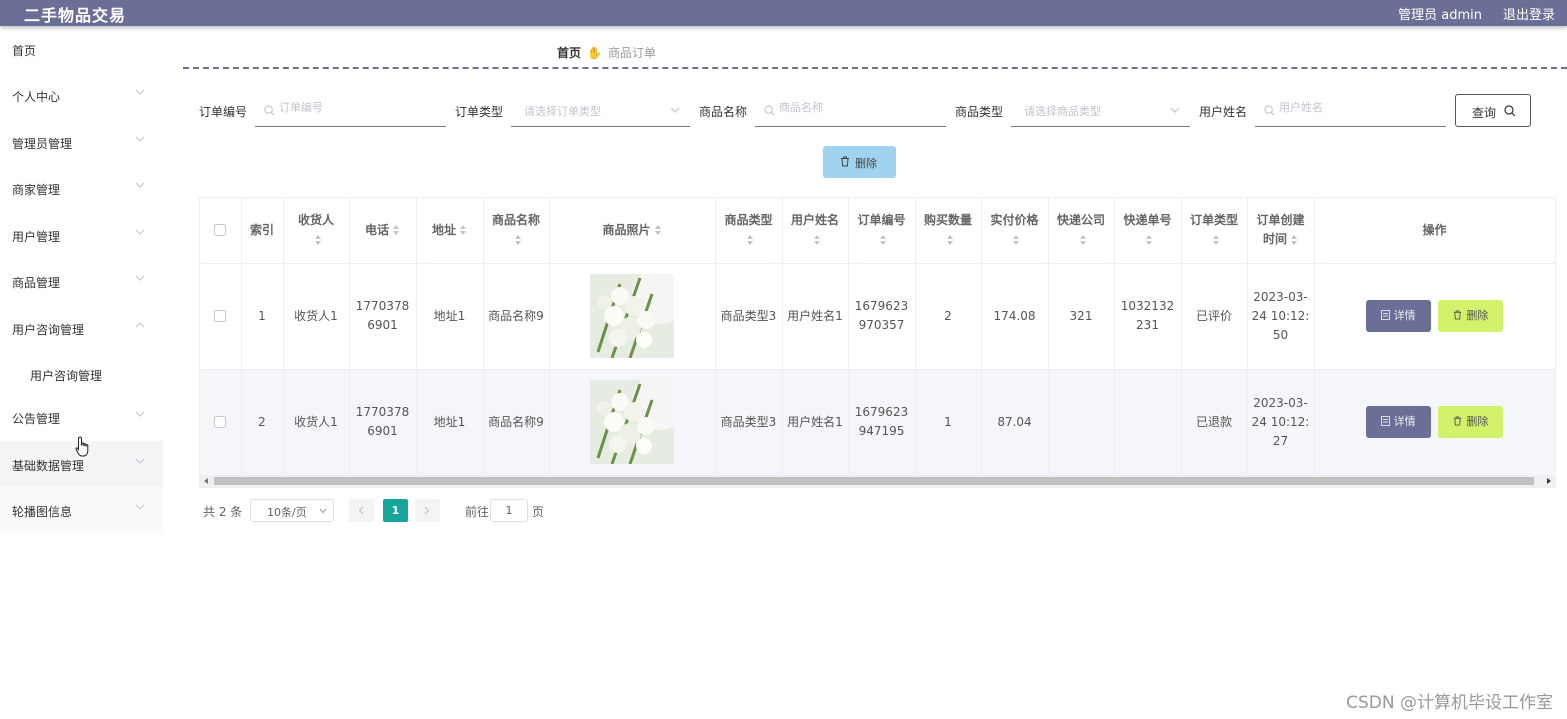 This screenshot has width=1567, height=719. I want to click on cell-courier, so click(1081, 422).